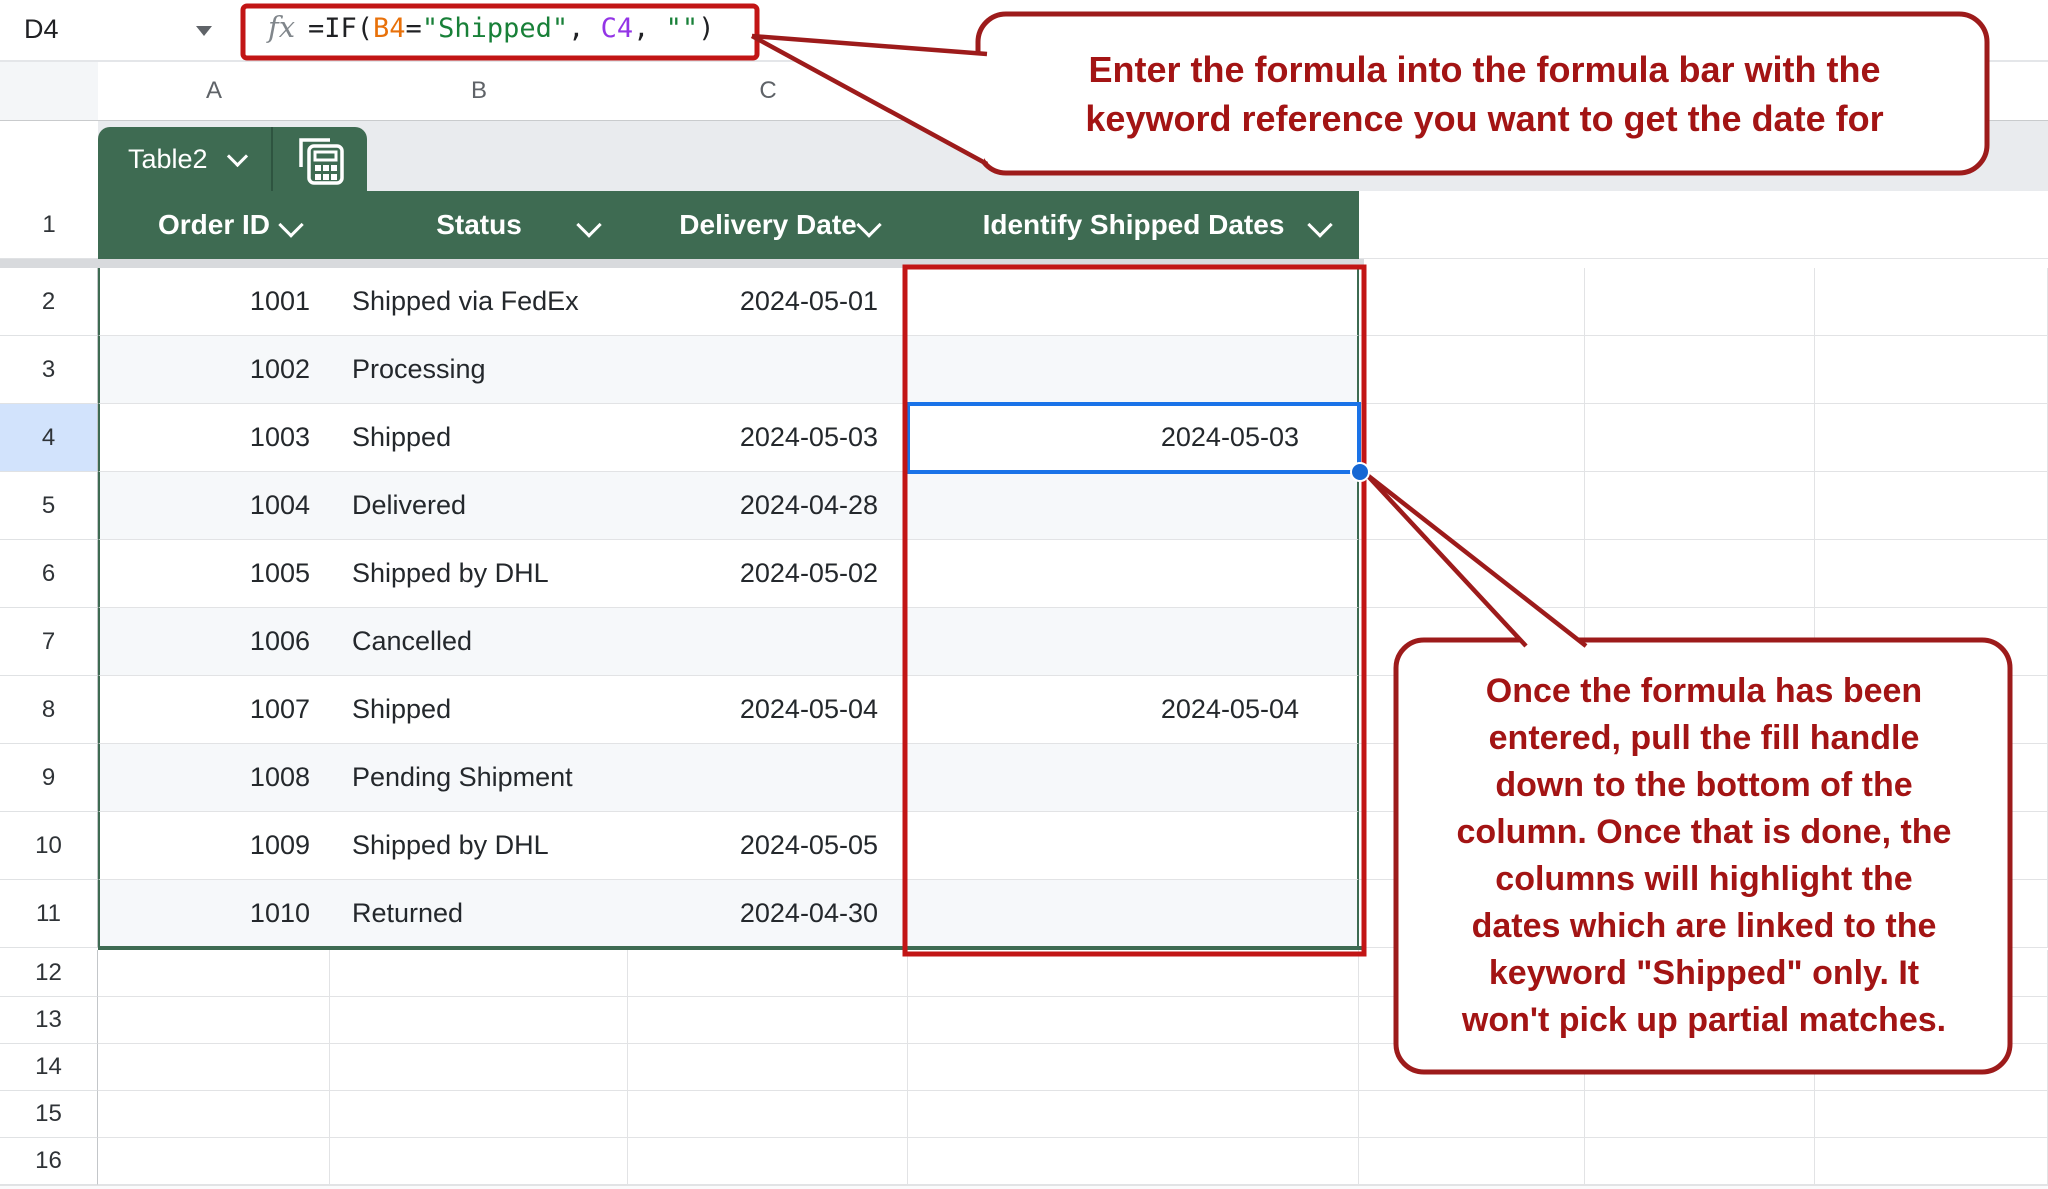 The width and height of the screenshot is (2048, 1189). What do you see at coordinates (1118, 573) in the screenshot?
I see `cell-d6` at bounding box center [1118, 573].